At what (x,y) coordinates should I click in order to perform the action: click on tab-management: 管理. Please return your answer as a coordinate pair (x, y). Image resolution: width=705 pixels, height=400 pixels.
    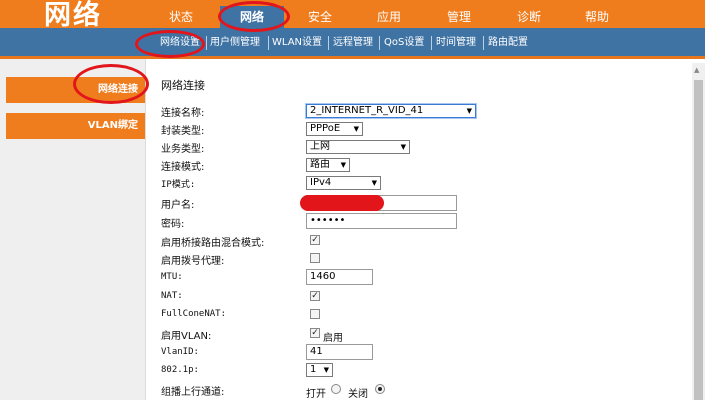
    Looking at the image, I should click on (459, 17).